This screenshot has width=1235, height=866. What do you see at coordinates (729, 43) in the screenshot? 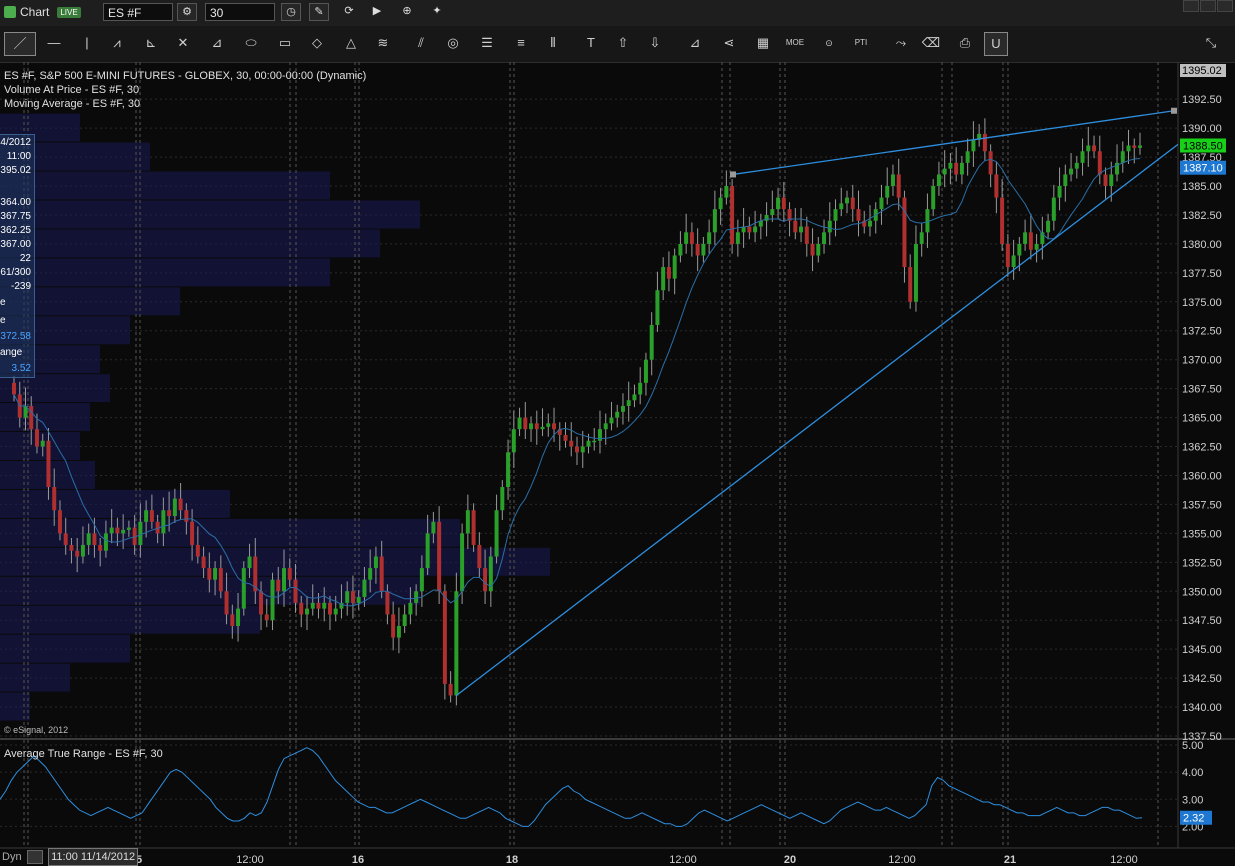
I see `andrews-tool-icon: ⋖` at bounding box center [729, 43].